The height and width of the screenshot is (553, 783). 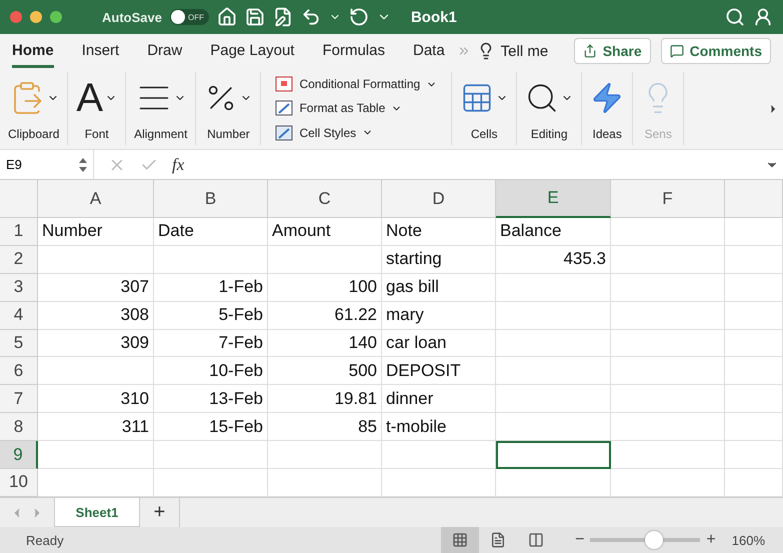 I want to click on table-cell: 307, so click(x=96, y=288).